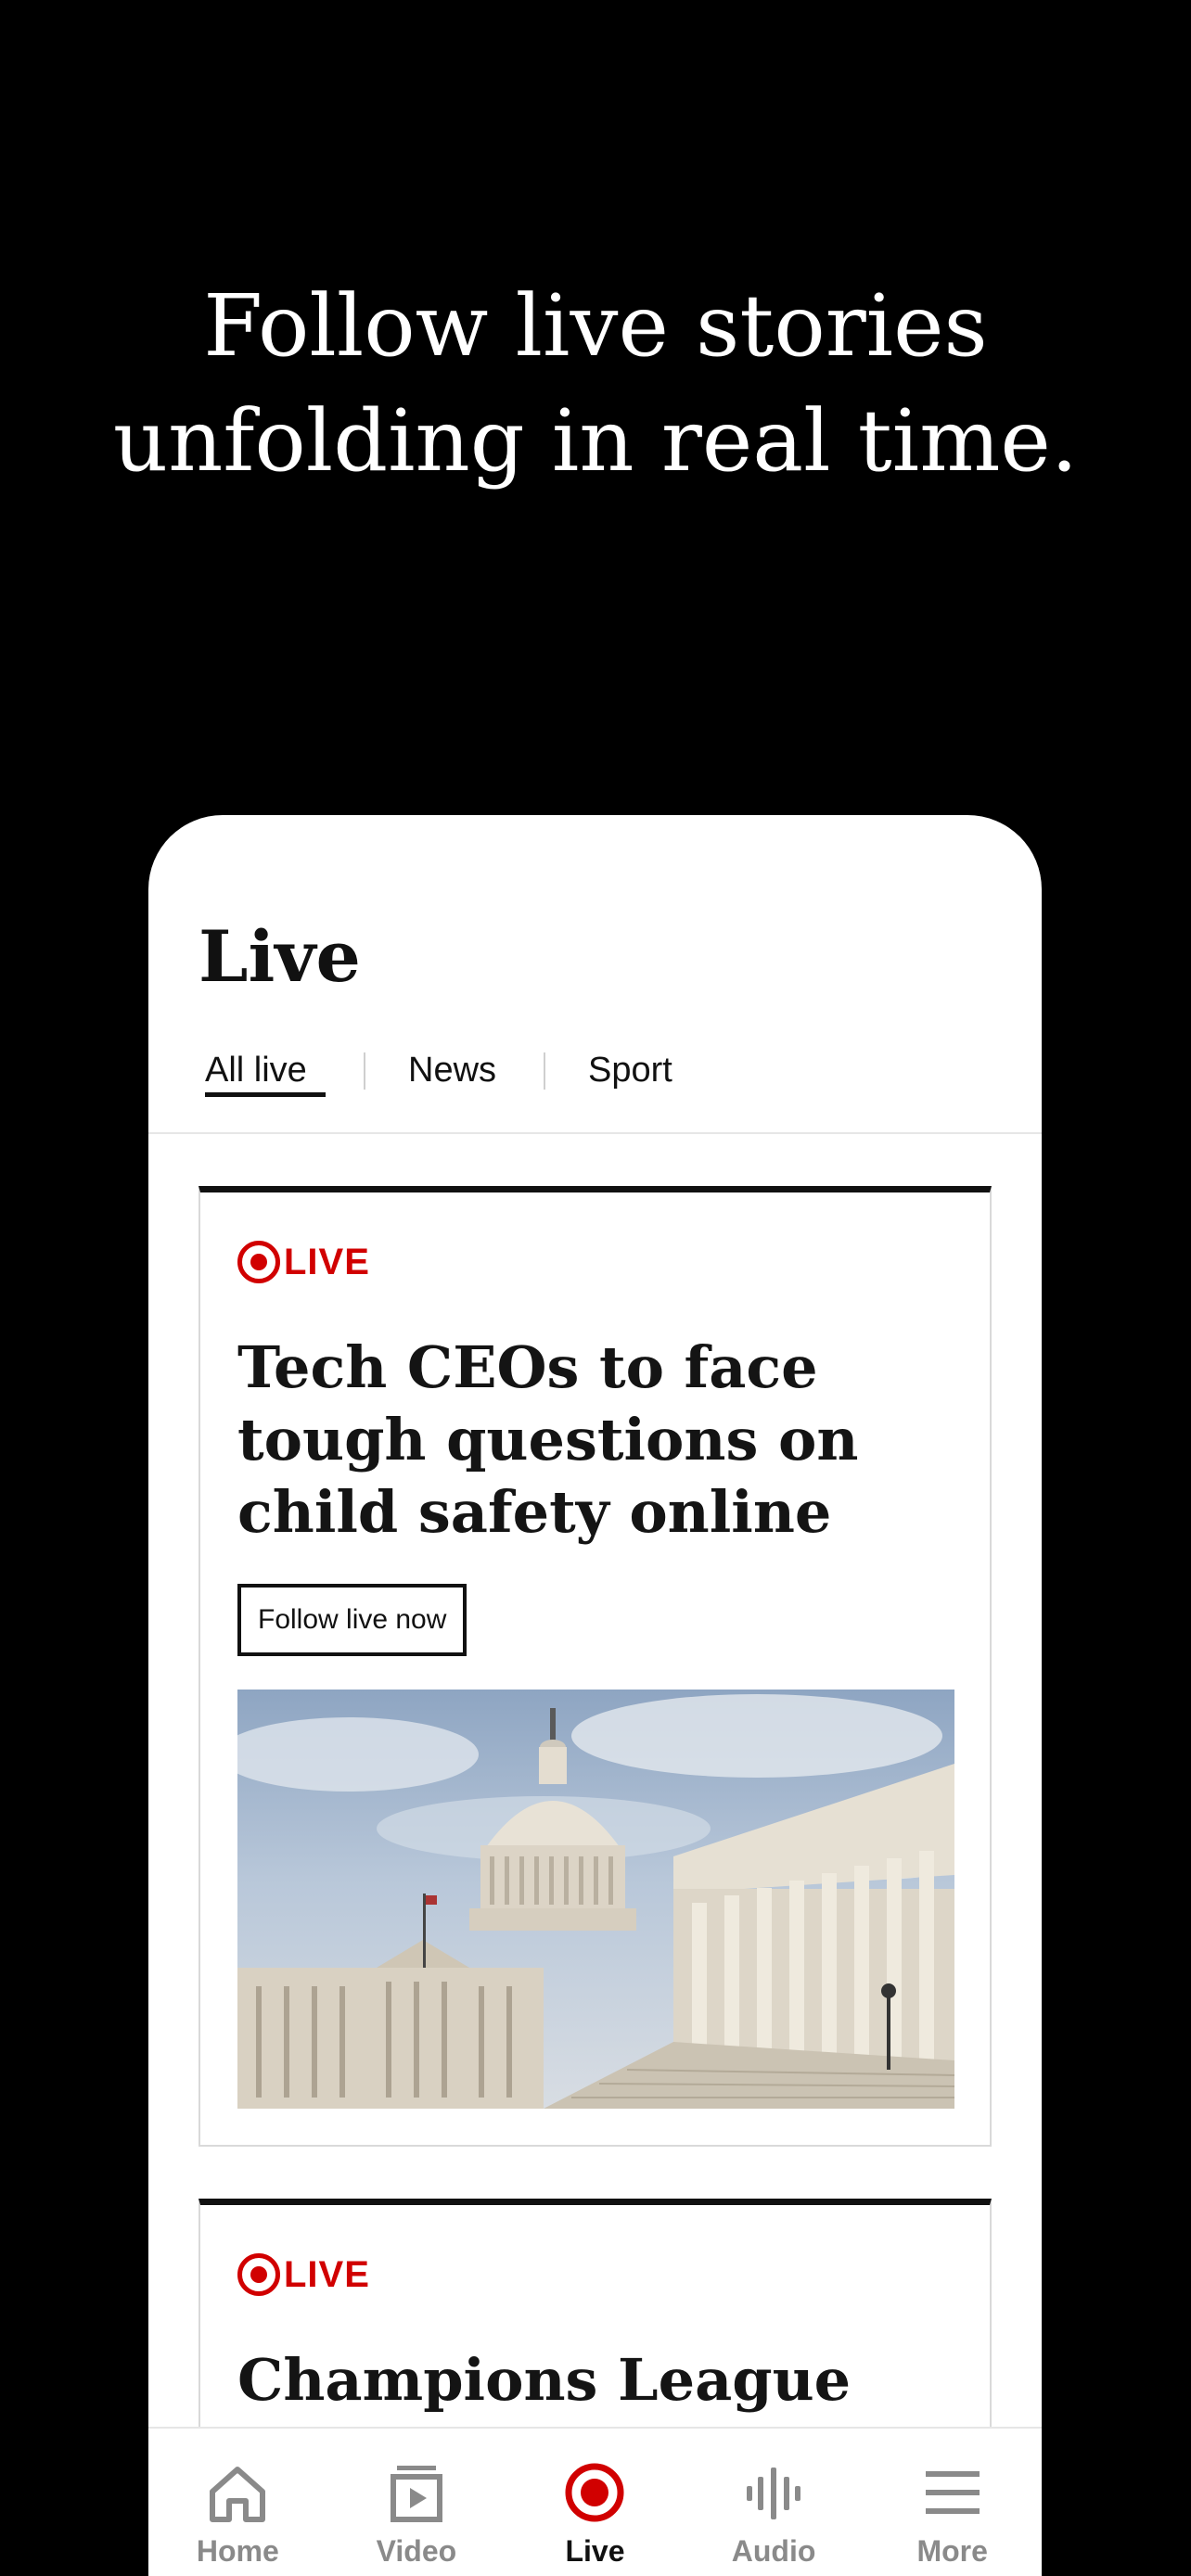 This screenshot has height=2576, width=1191. I want to click on filter-tabs: All live News Sport, so click(595, 1086).